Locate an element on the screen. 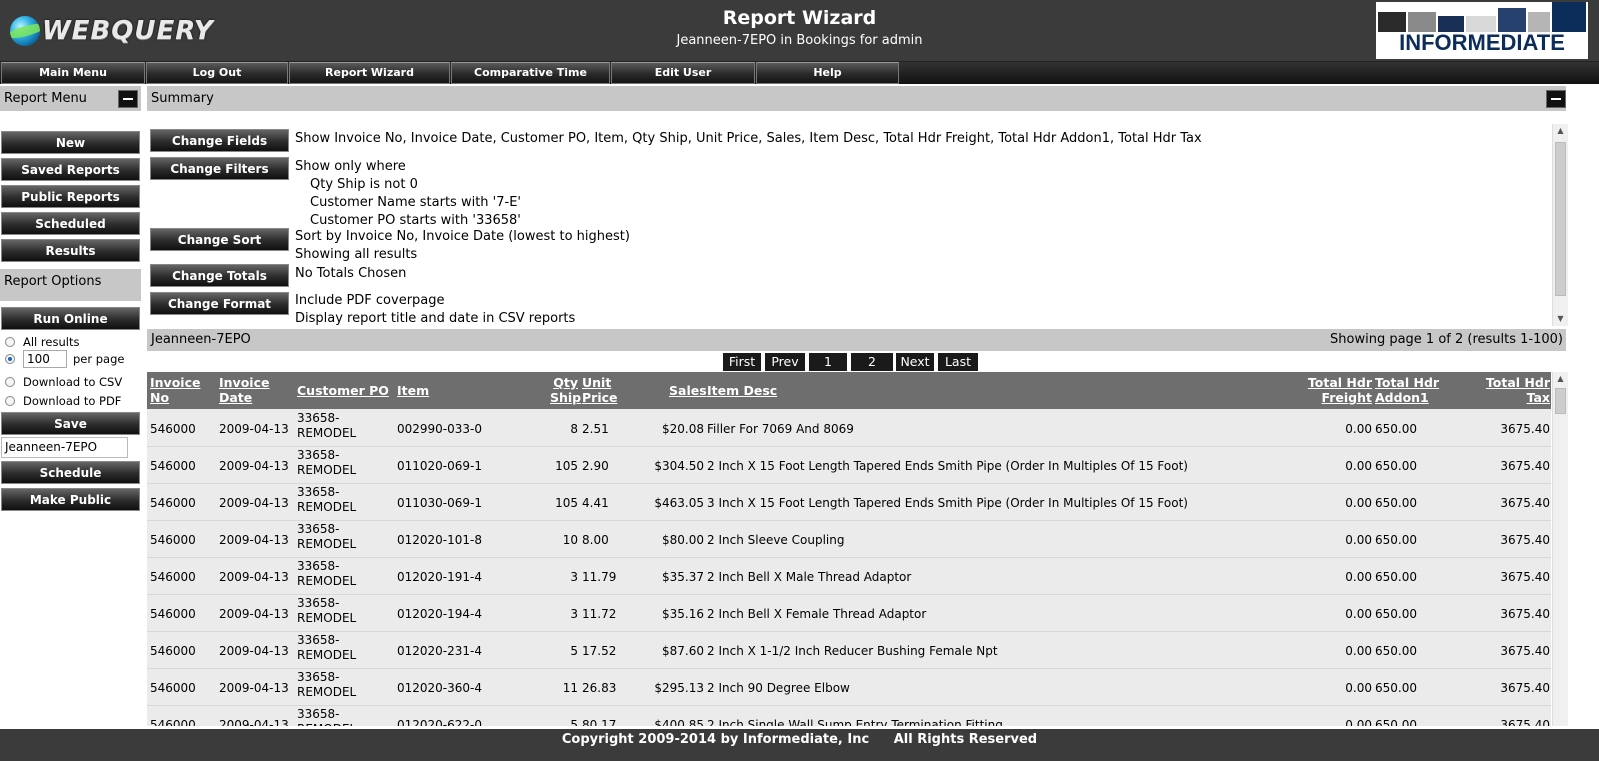  cell-unit-price: 26.83 is located at coordinates (599, 688).